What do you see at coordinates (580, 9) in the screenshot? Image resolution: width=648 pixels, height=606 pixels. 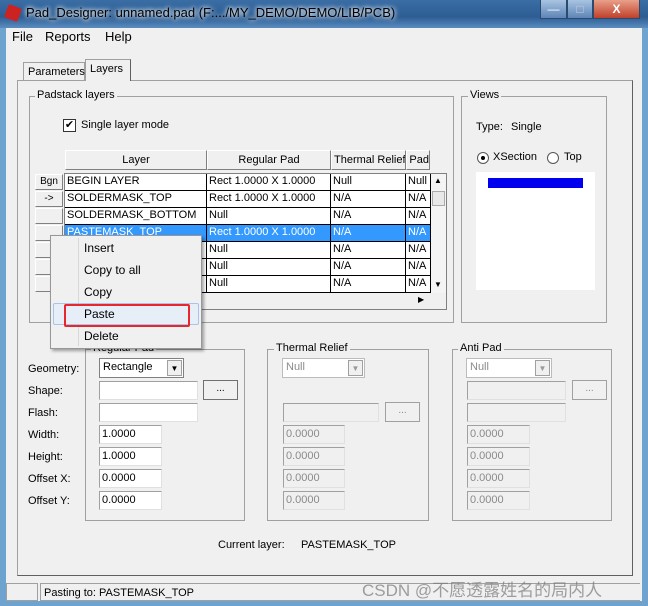 I see `maximize-button: □` at bounding box center [580, 9].